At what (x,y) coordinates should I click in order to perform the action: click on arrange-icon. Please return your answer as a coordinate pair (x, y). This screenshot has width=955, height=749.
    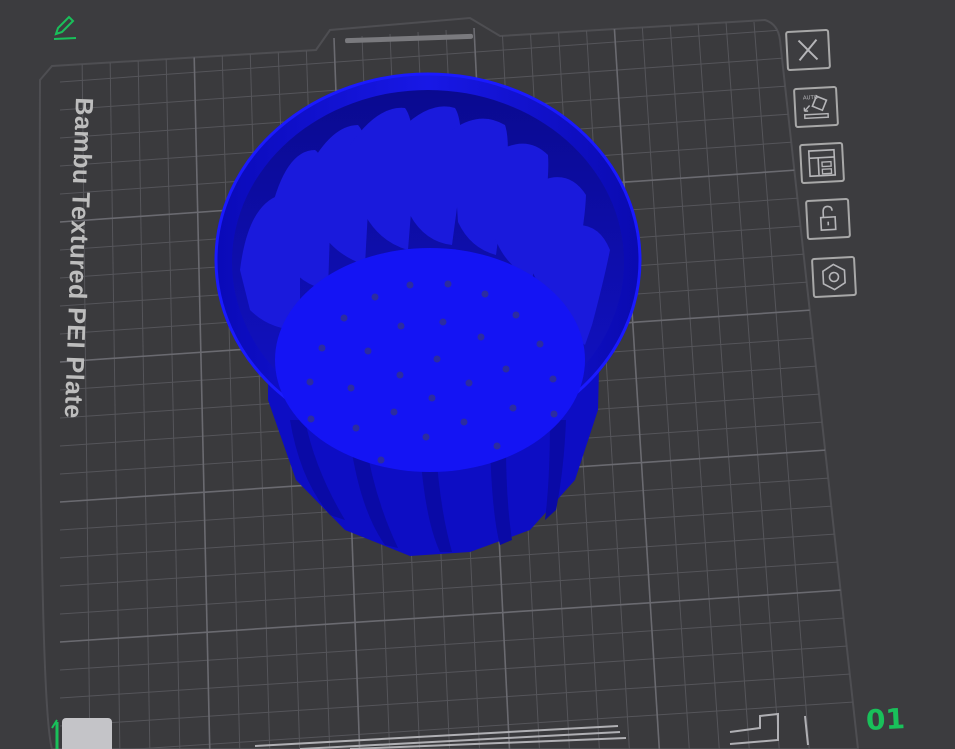
    Looking at the image, I should click on (822, 163).